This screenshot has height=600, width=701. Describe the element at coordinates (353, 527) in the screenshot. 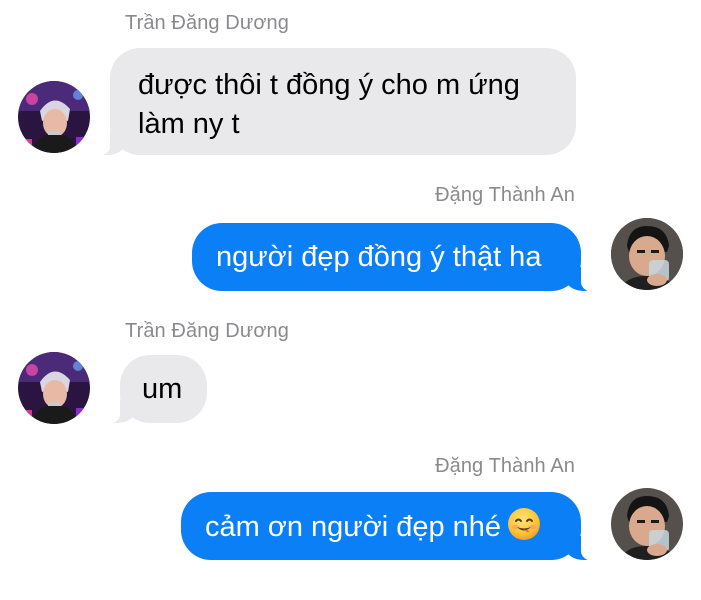

I see `message-text: cảm ơn người đẹp nhé` at that location.